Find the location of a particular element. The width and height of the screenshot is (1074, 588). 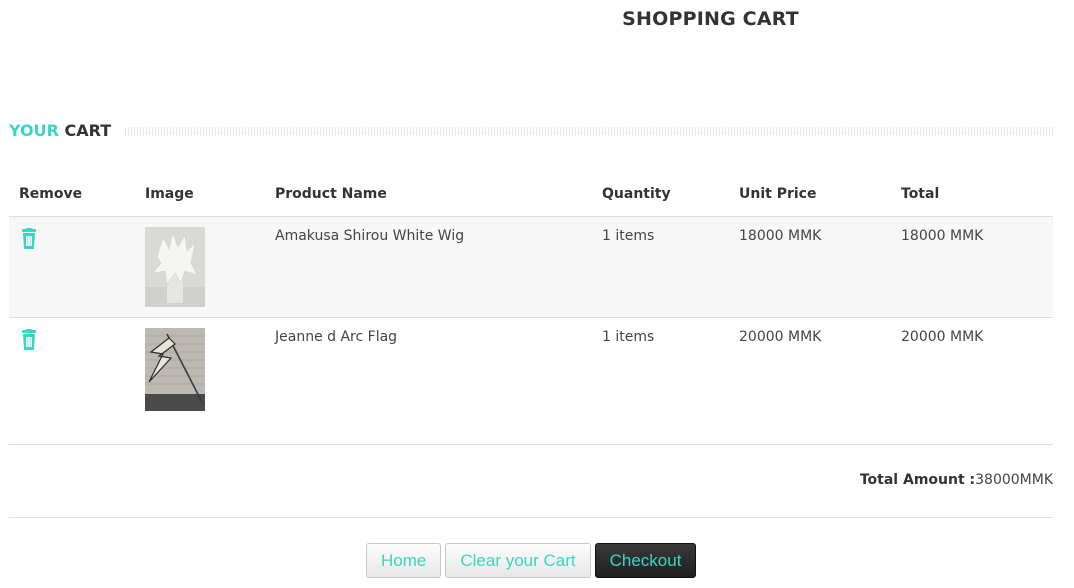

section-title: YOUR CART is located at coordinates (67, 130).